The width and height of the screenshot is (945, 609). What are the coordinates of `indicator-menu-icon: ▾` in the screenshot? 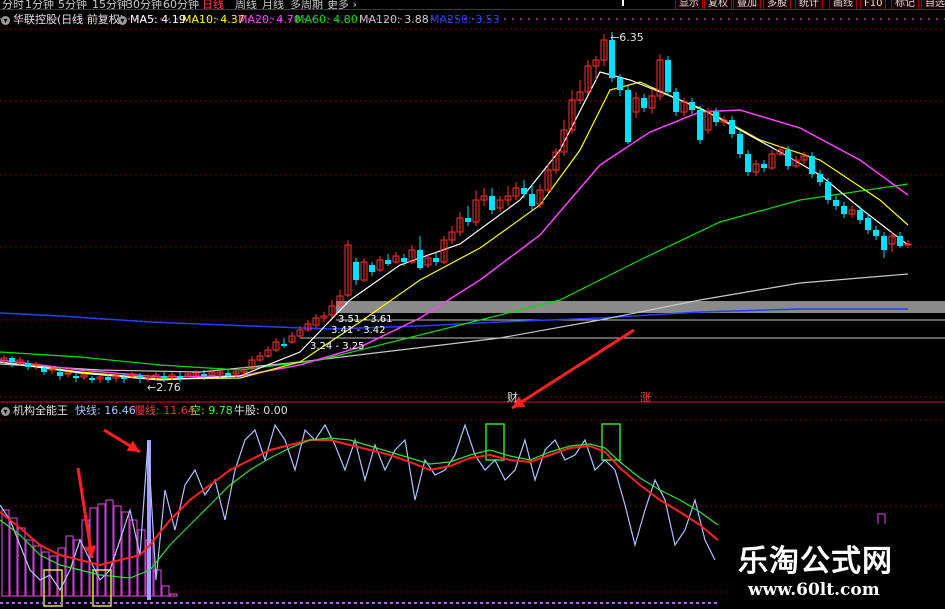 It's located at (5, 411).